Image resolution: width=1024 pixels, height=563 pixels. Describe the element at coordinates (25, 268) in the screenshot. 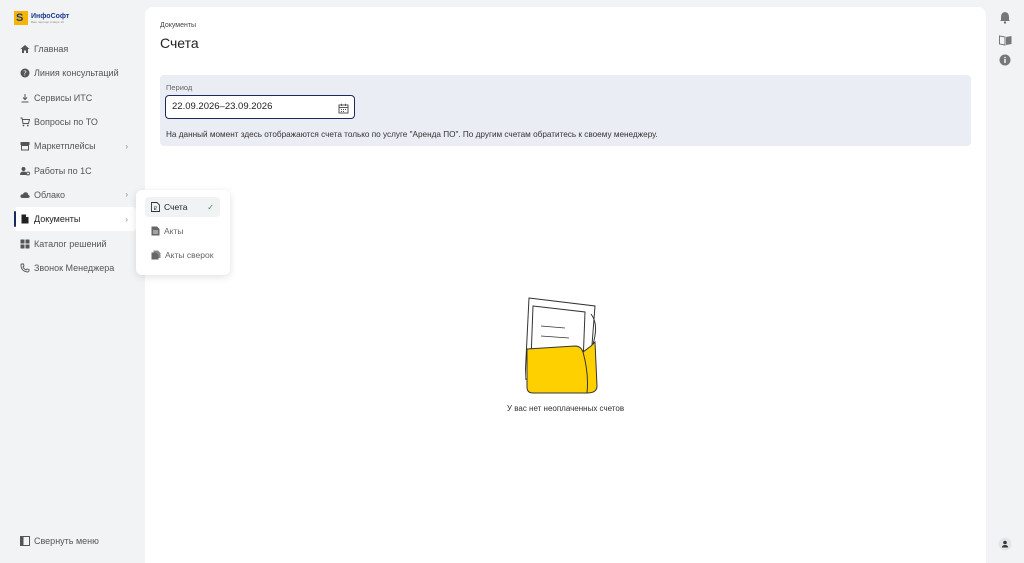

I see `phone-icon` at that location.